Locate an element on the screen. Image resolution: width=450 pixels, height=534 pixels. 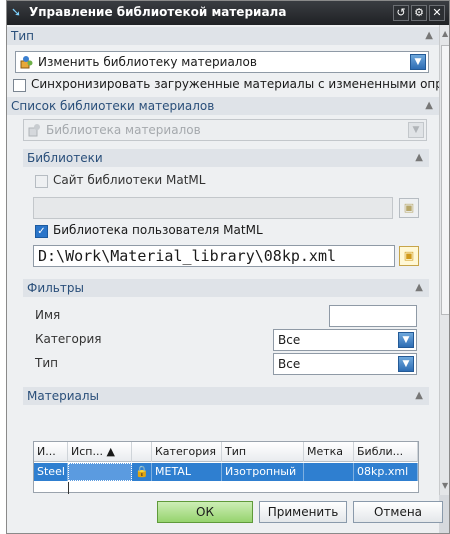
column-header: Исп... ▲ is located at coordinates (100, 452).